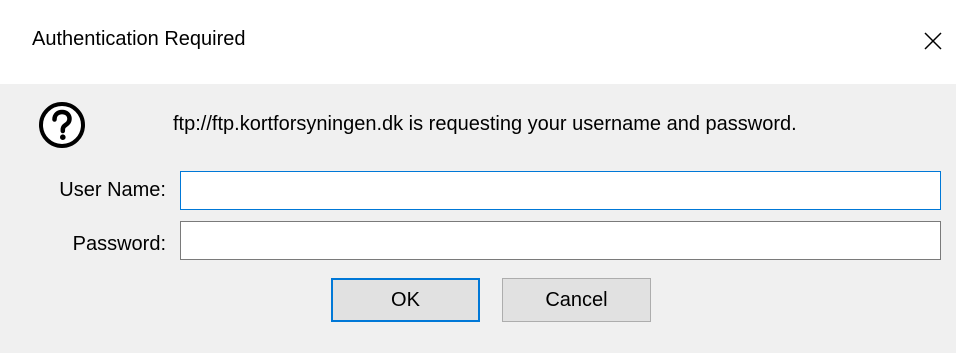  What do you see at coordinates (112, 190) in the screenshot?
I see `username-label: User Name:` at bounding box center [112, 190].